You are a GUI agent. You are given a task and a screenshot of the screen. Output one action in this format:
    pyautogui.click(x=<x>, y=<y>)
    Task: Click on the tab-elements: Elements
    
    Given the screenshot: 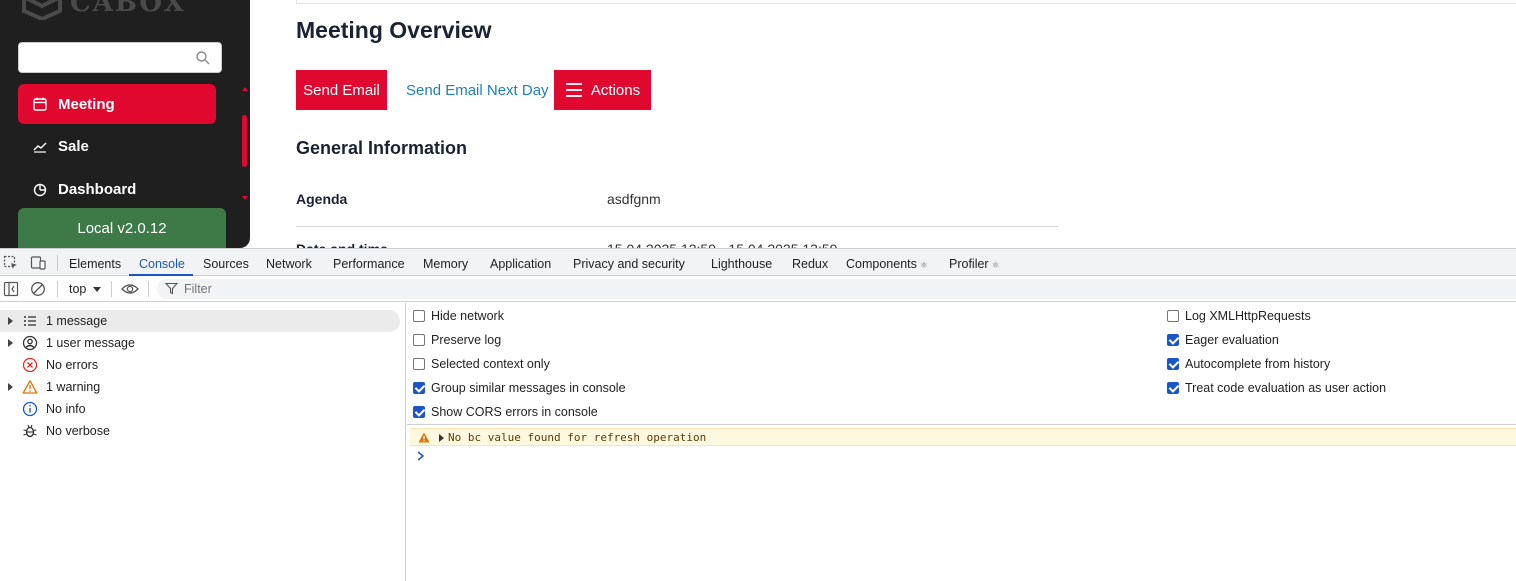 What is the action you would take?
    pyautogui.click(x=95, y=264)
    